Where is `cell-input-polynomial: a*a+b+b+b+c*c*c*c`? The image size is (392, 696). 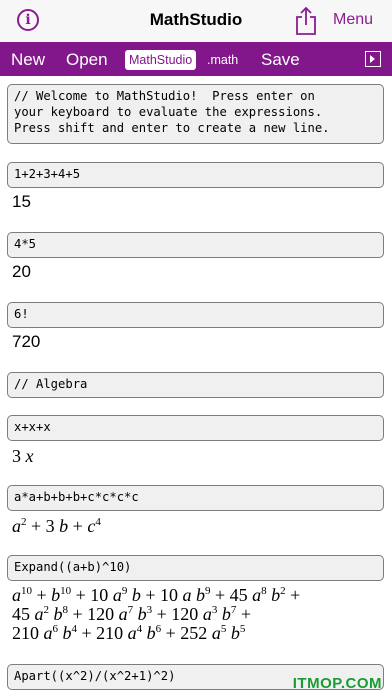 cell-input-polynomial: a*a+b+b+b+c*c*c*c is located at coordinates (195, 498).